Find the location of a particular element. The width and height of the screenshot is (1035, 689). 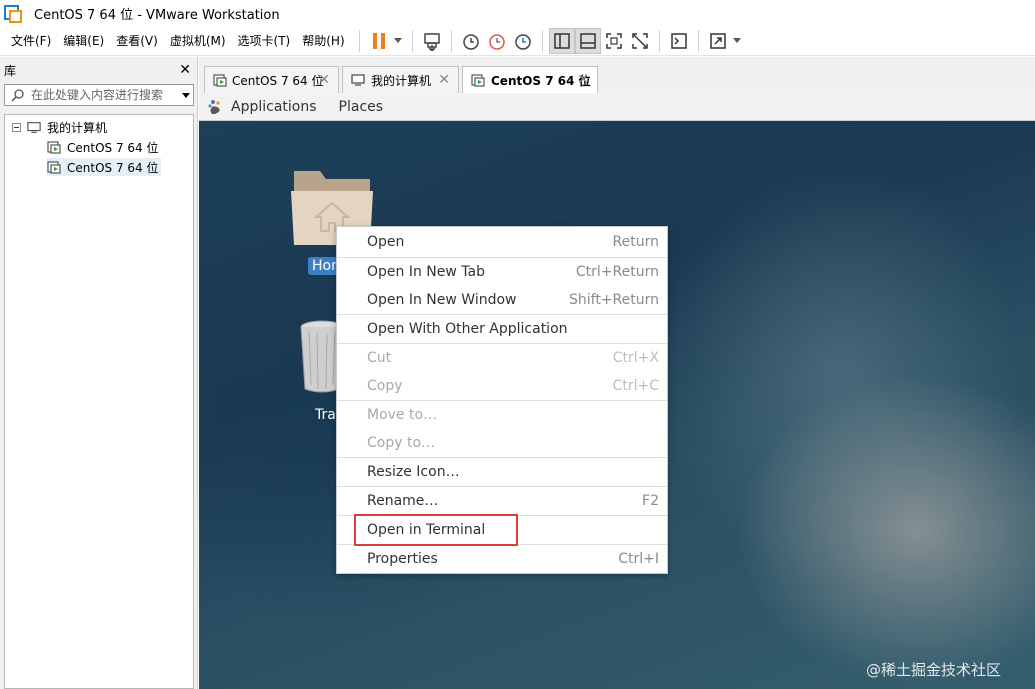

pause-button is located at coordinates (379, 41).